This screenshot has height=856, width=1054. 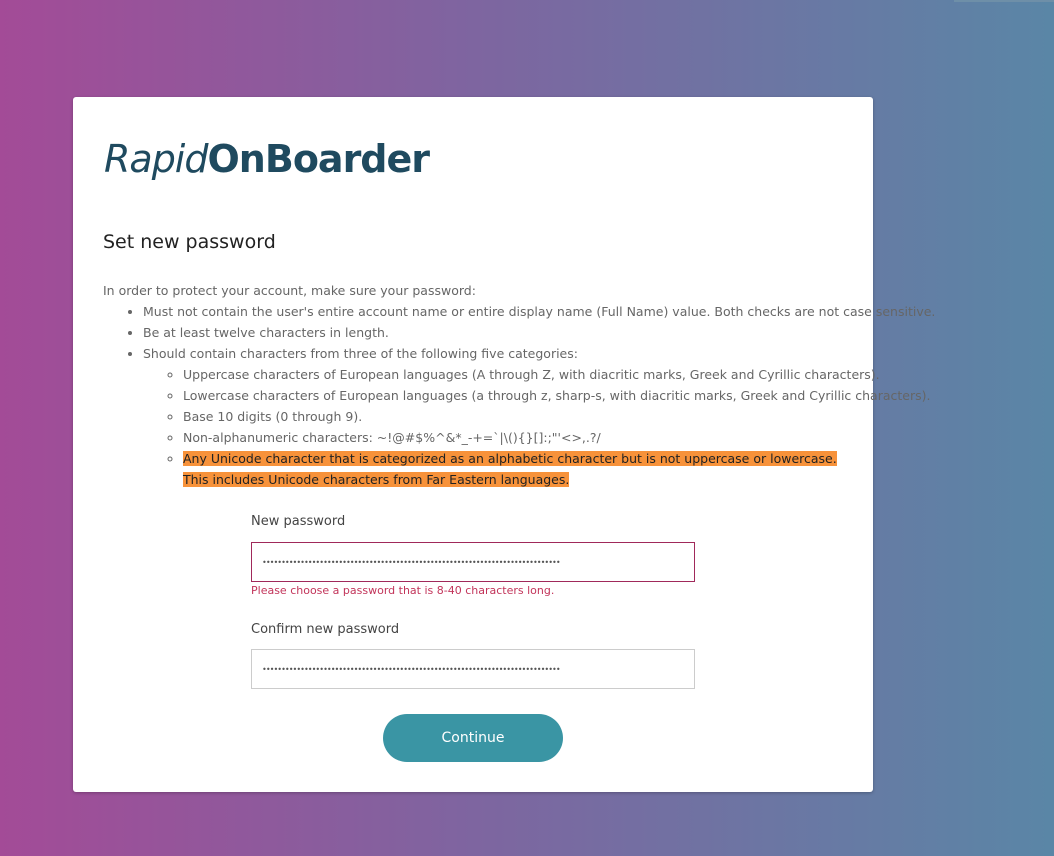 What do you see at coordinates (473, 738) in the screenshot?
I see `continue-button: Continue` at bounding box center [473, 738].